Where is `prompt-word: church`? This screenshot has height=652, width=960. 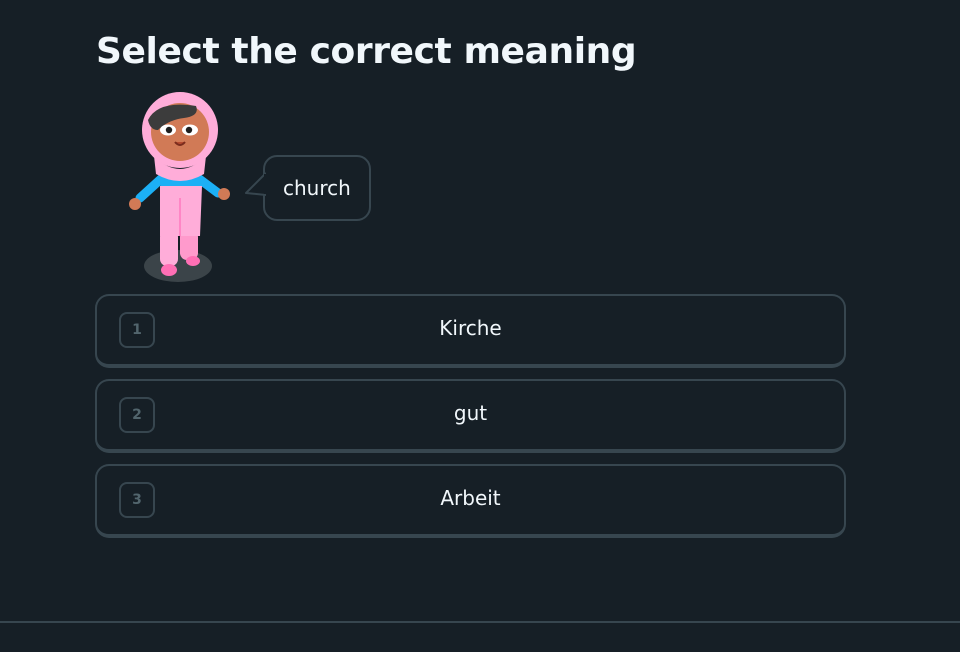
prompt-word: church is located at coordinates (317, 188).